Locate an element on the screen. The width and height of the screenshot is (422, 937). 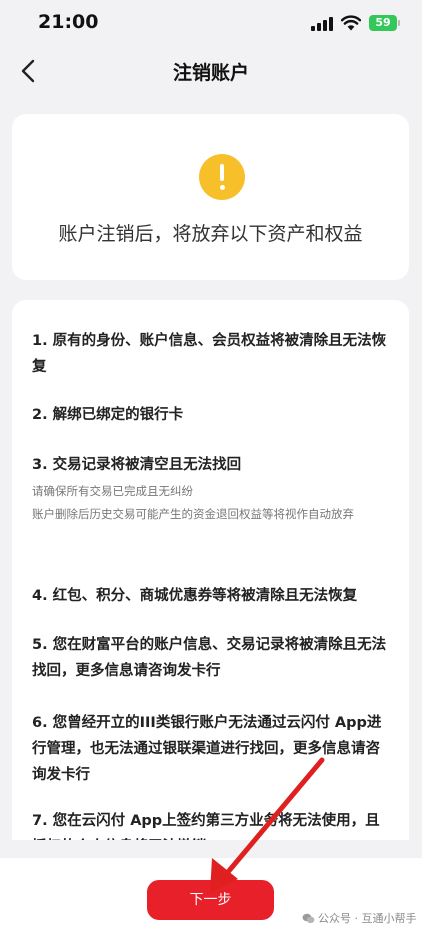
list-item-title: 1. 原有的身份、账户信息、会员权益将被清除且无法恢复 is located at coordinates (209, 354).